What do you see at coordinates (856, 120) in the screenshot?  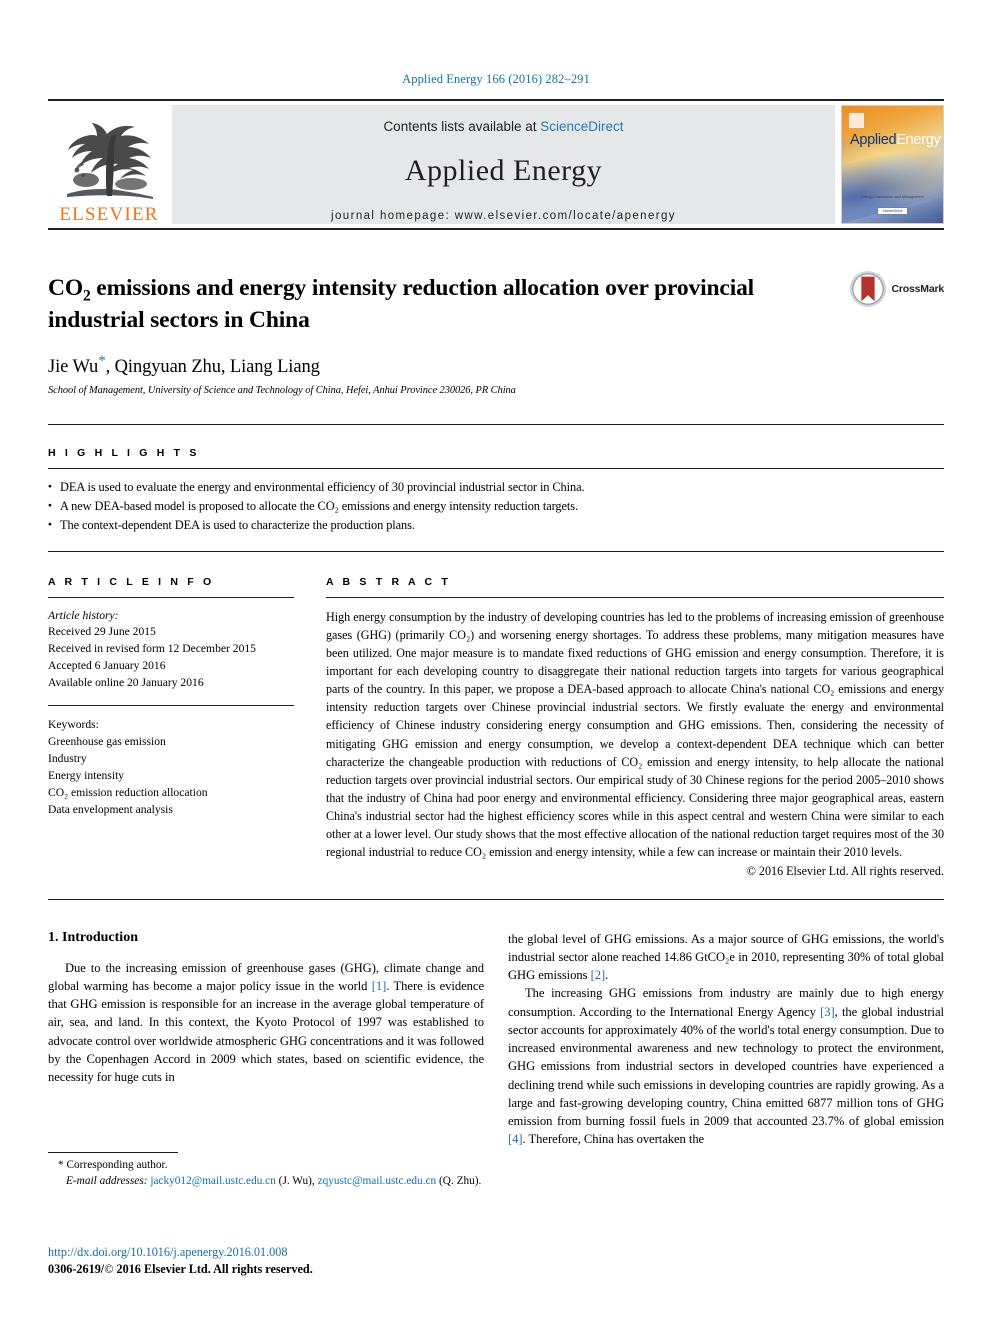 I see `cover-elsevier-mark-icon` at bounding box center [856, 120].